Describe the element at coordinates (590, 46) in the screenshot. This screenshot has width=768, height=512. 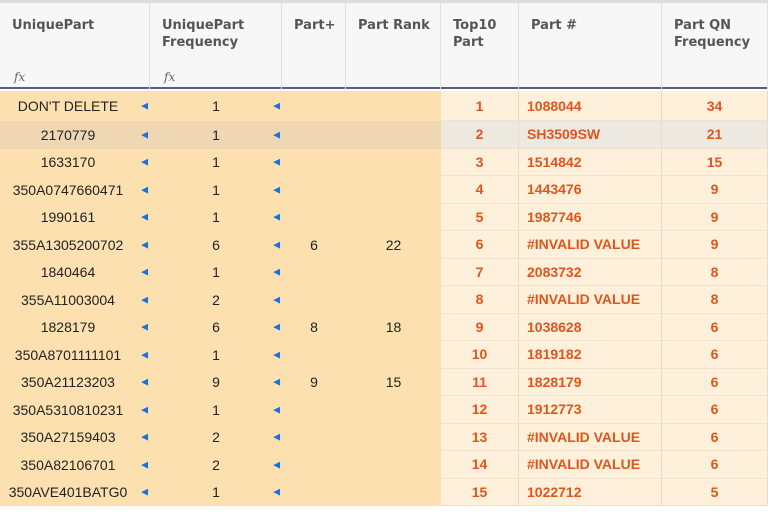
I see `column-header-part-number: Part #` at that location.